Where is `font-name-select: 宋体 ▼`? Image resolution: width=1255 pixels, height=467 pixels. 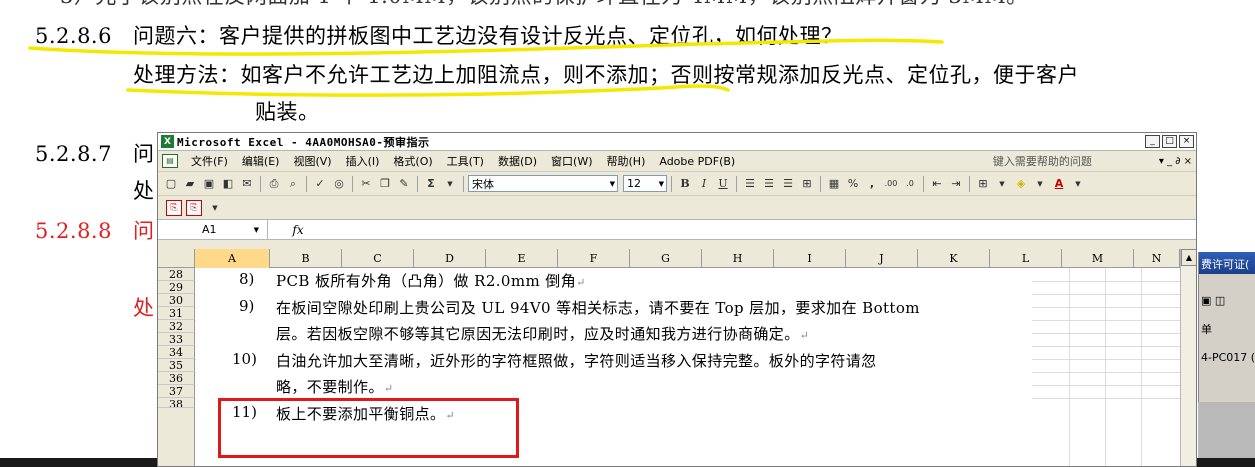 font-name-select: 宋体 ▼ is located at coordinates (543, 183).